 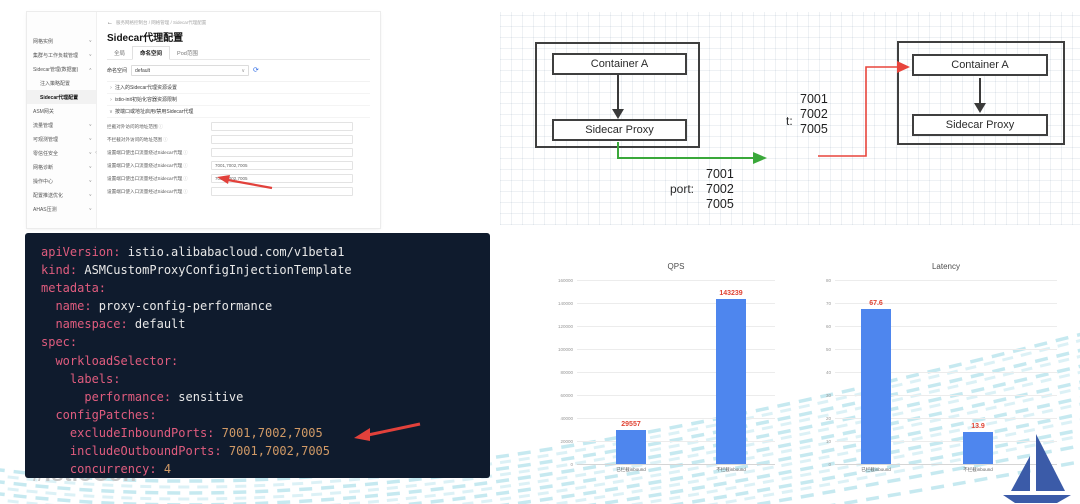 I want to click on sidebar-item: 集群与工作负载管理 ∨, so click(x=61, y=55).